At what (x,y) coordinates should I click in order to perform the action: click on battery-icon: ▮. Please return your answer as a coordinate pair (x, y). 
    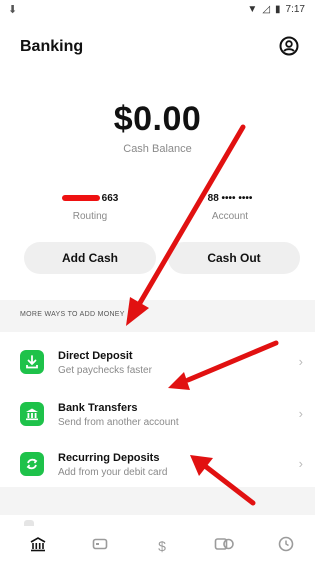
    Looking at the image, I should click on (278, 9).